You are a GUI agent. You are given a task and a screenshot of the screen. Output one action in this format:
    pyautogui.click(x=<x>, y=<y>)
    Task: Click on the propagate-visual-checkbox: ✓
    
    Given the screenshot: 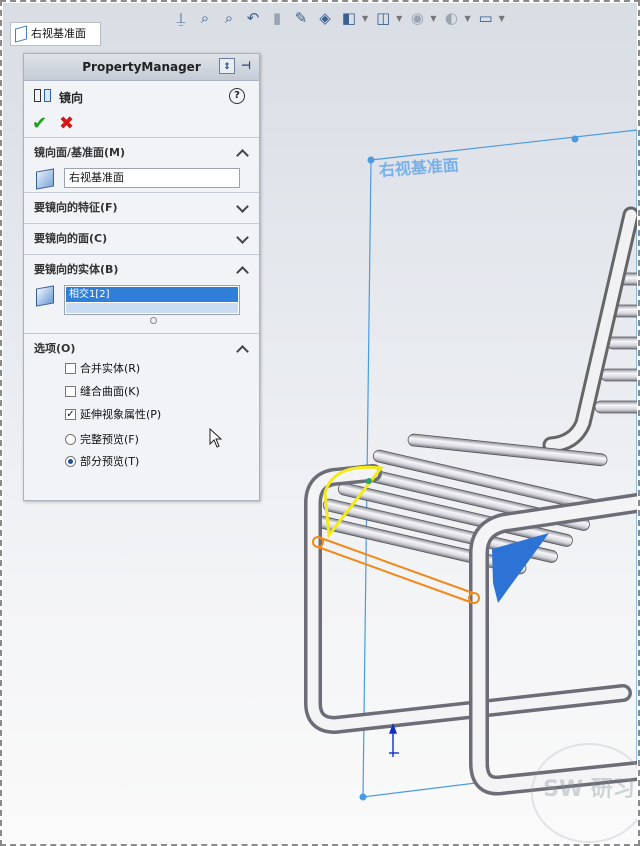 What is the action you would take?
    pyautogui.click(x=70, y=414)
    